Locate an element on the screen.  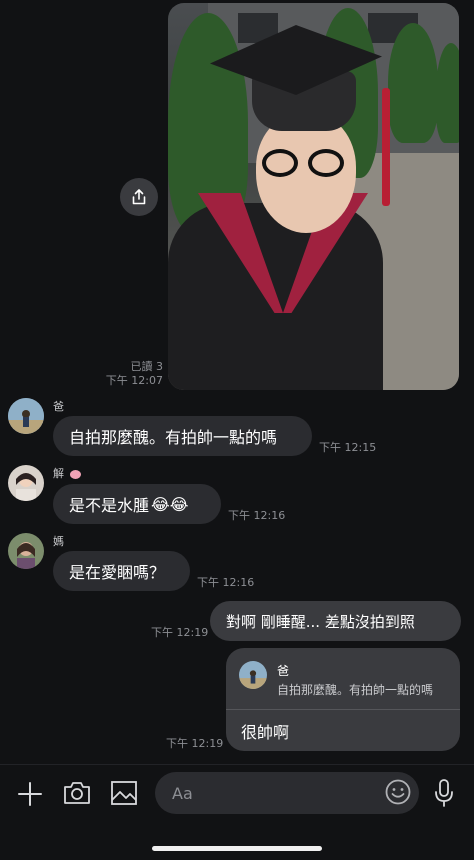
emoji-button is located at coordinates (398, 792).